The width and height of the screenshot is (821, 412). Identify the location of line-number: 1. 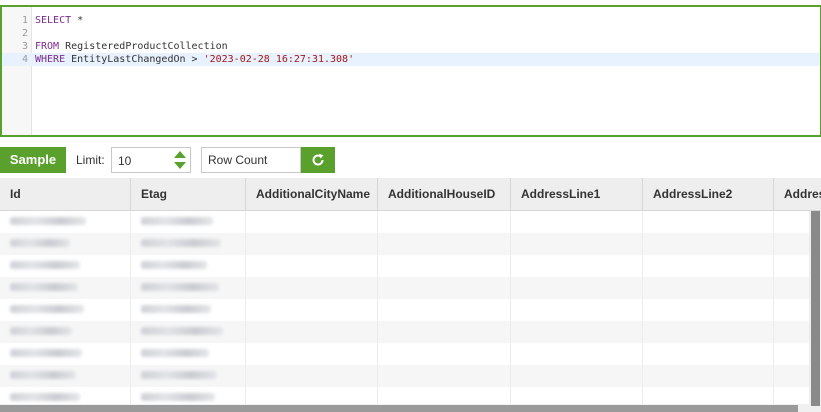
(24, 20).